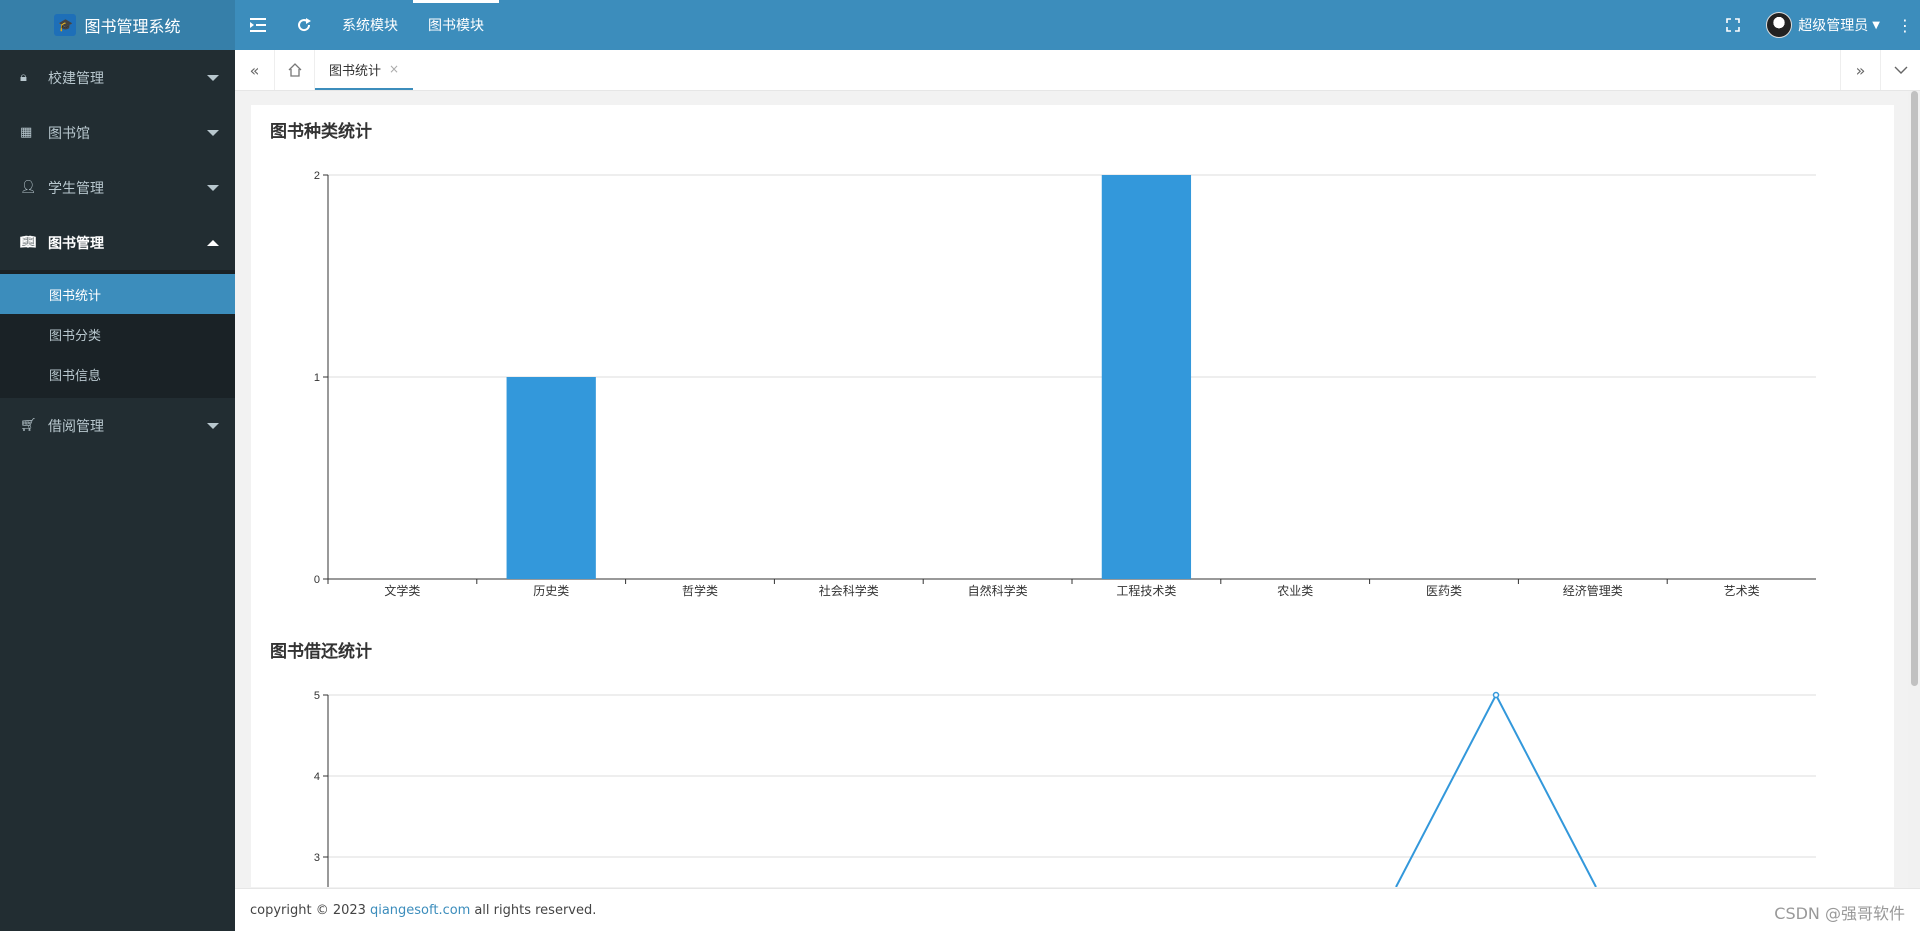 Image resolution: width=1920 pixels, height=931 pixels. What do you see at coordinates (117, 374) in the screenshot?
I see `sidebar-subitem-book-info: 图书信息` at bounding box center [117, 374].